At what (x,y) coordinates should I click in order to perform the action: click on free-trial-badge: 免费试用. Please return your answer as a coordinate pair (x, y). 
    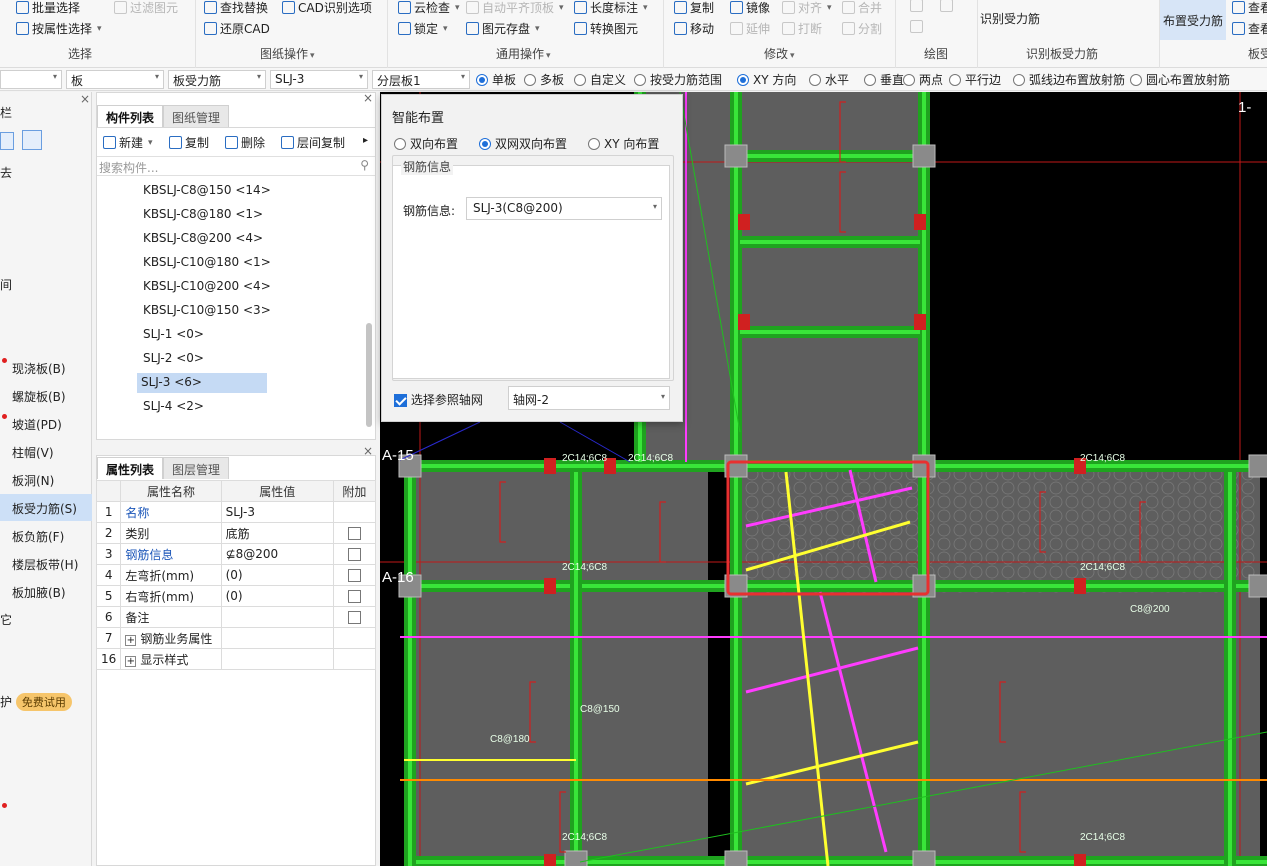
    Looking at the image, I should click on (43, 702).